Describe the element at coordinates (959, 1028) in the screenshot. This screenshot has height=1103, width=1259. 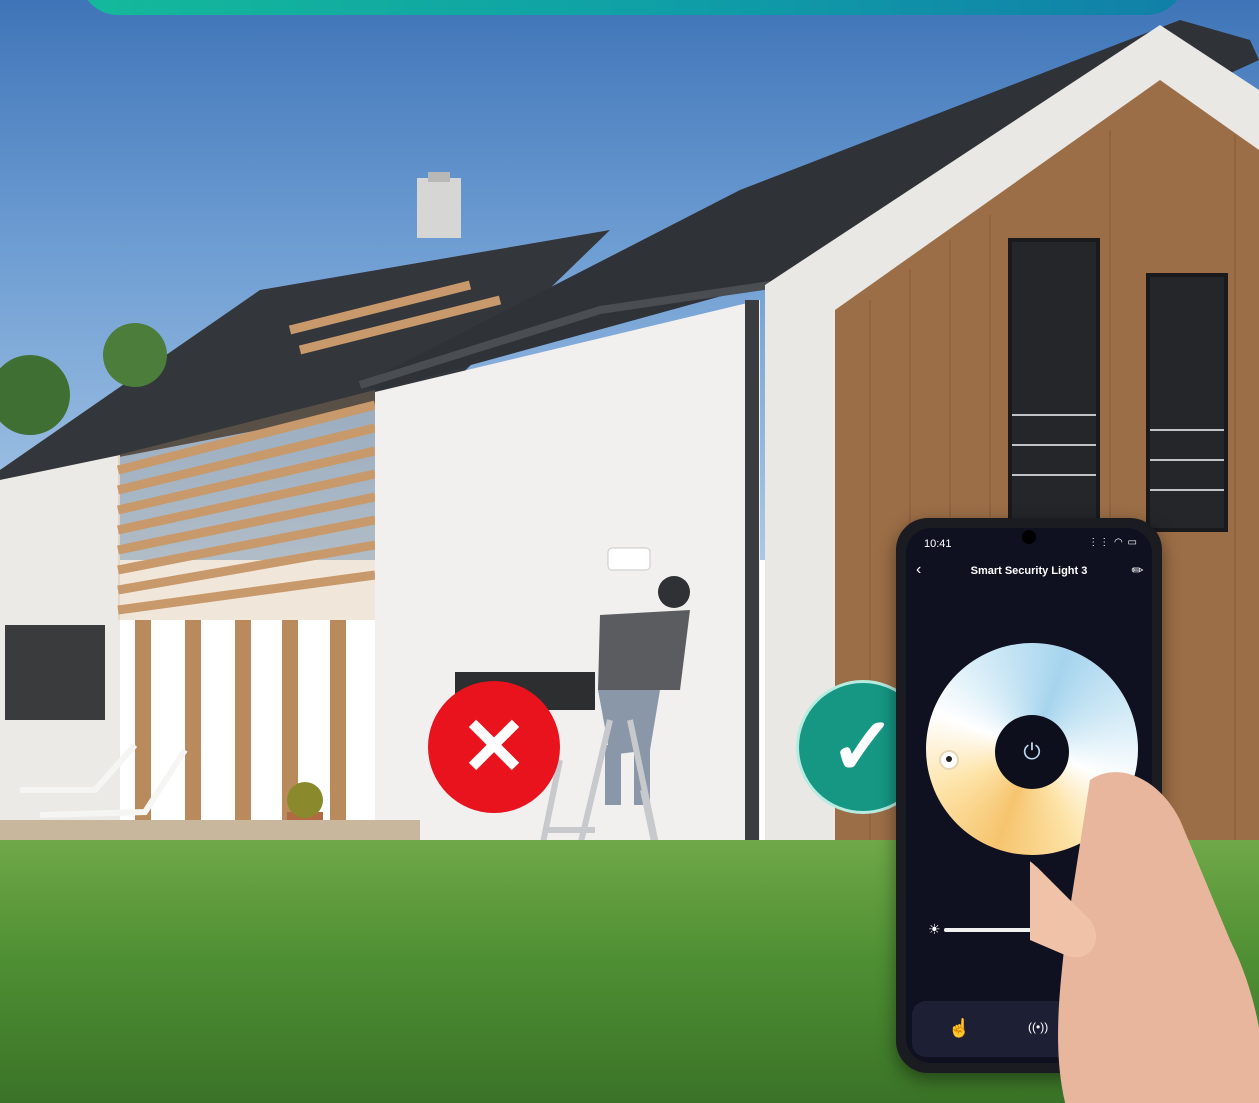
I see `tab-manual-icon: ☝` at that location.